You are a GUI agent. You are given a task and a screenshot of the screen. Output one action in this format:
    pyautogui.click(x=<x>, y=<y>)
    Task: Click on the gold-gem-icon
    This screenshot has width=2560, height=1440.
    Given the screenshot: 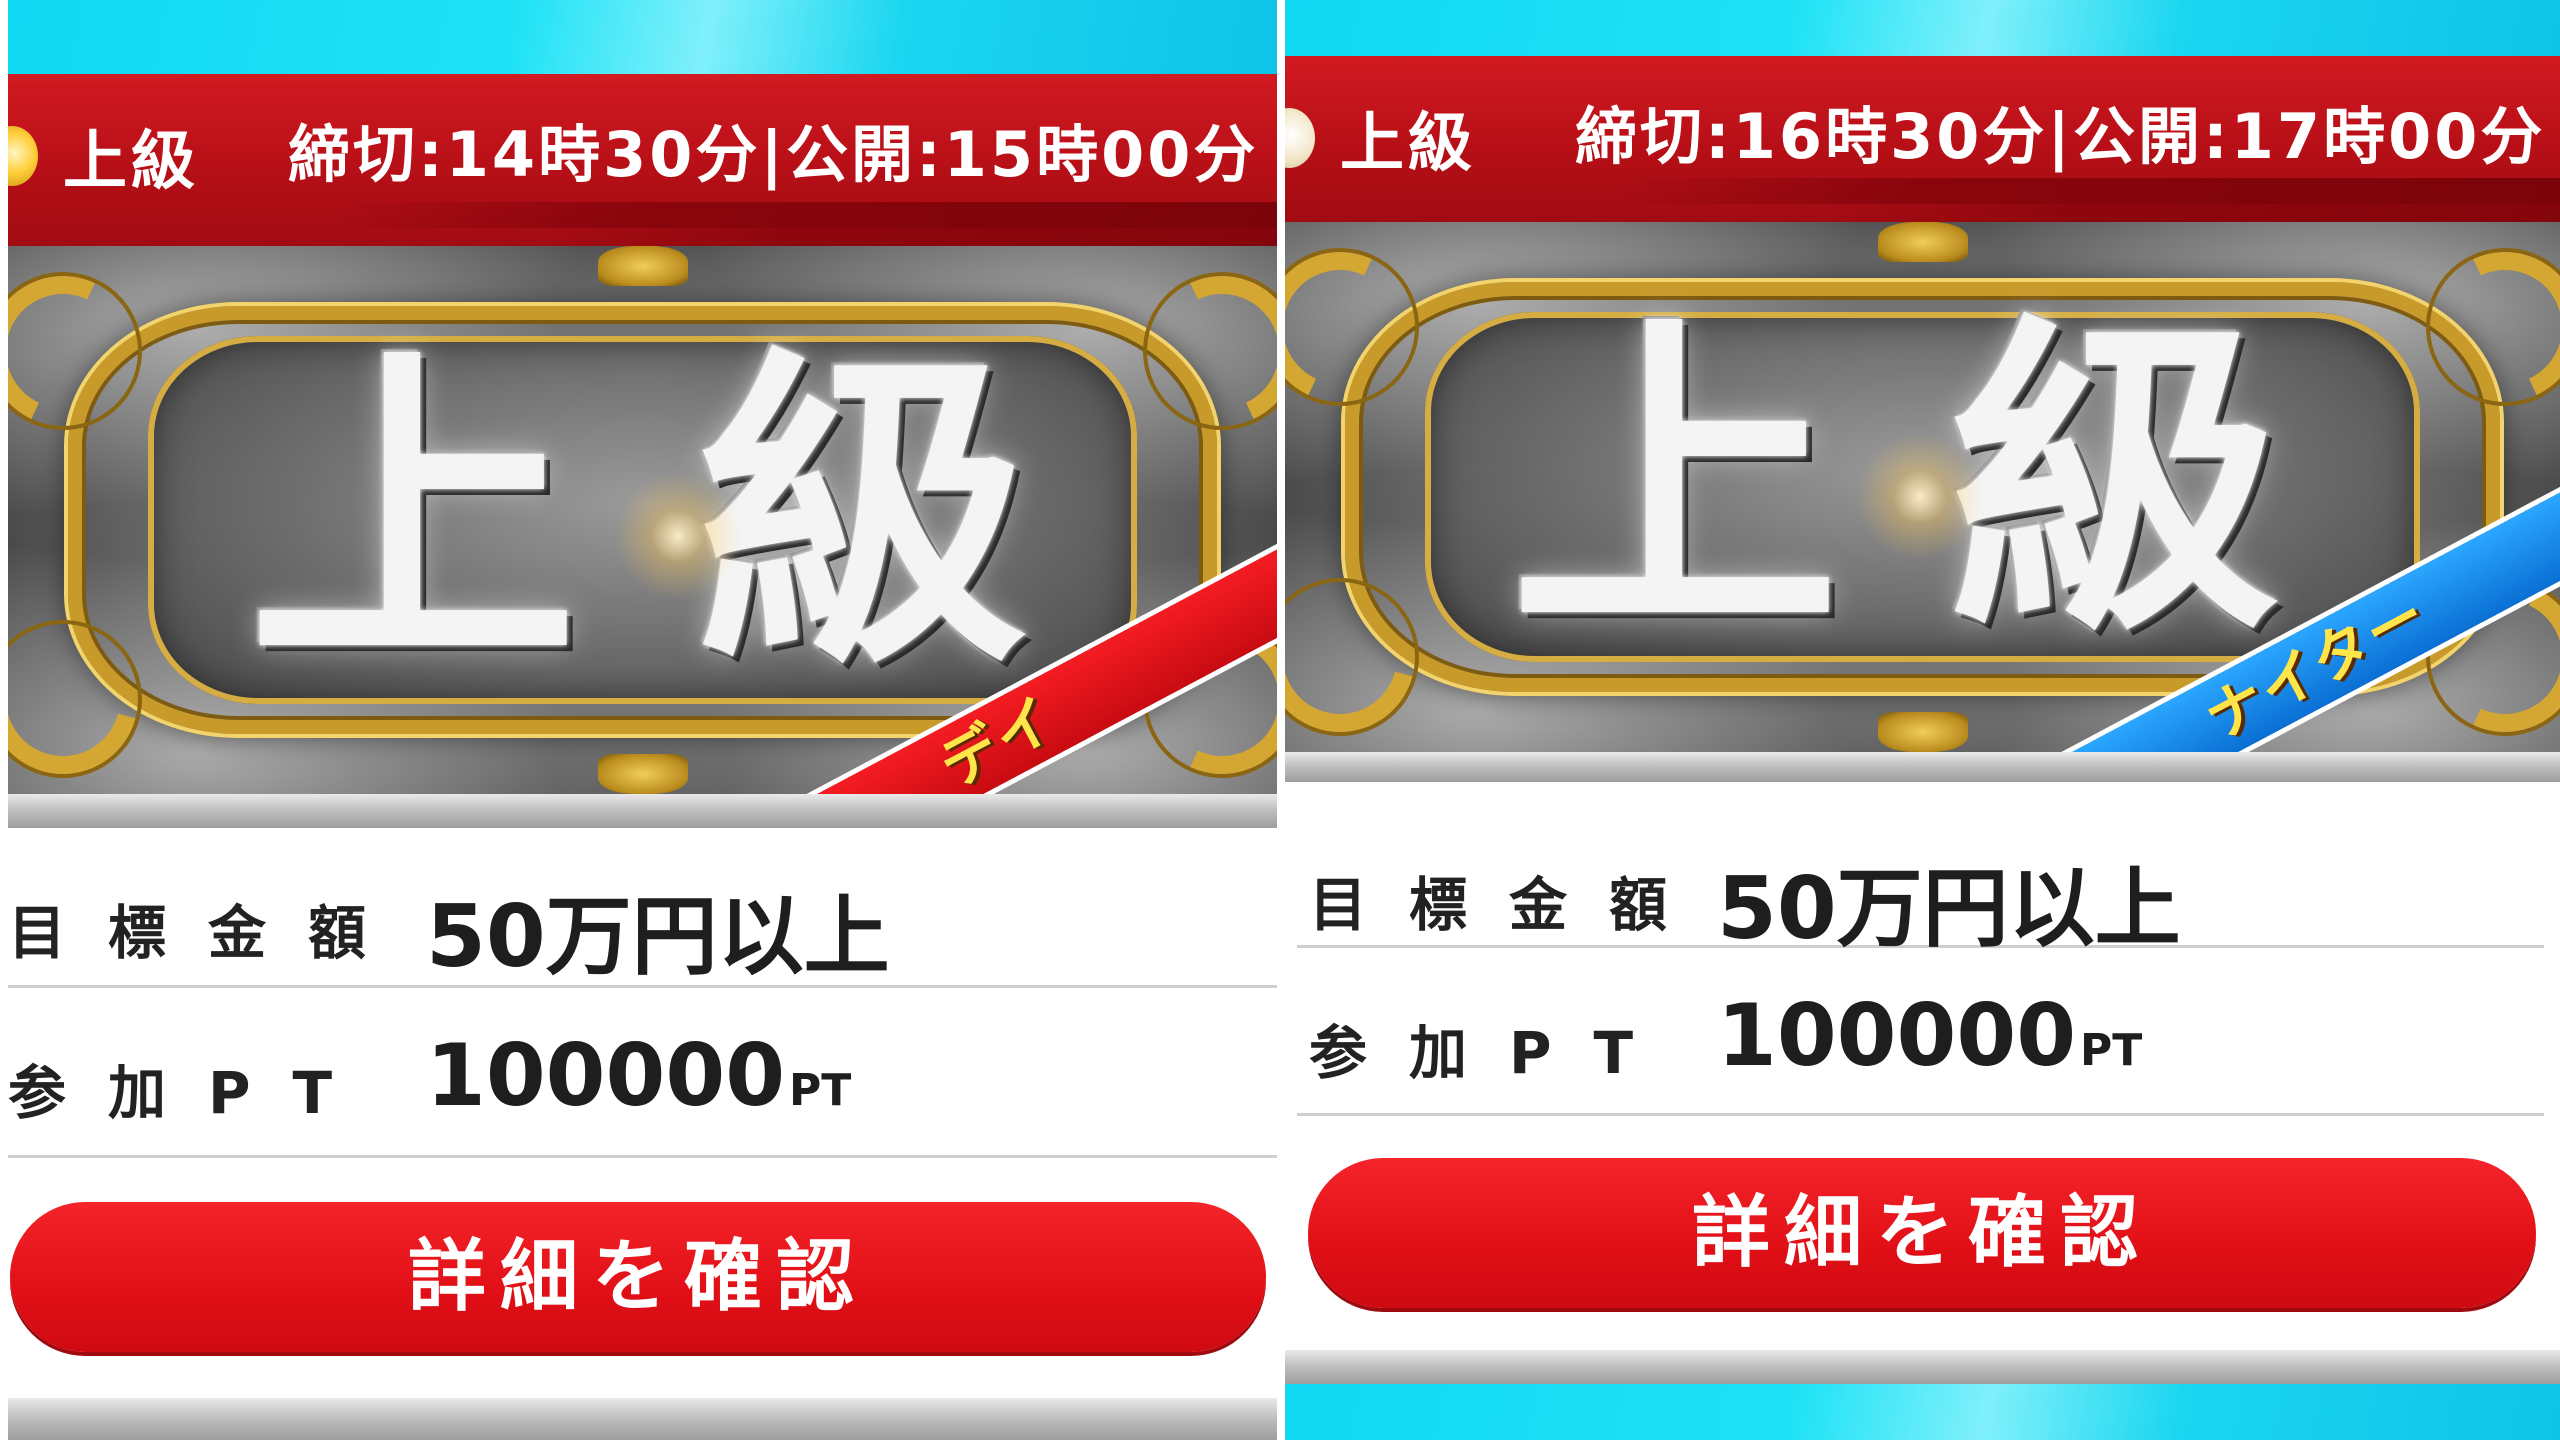 What is the action you would take?
    pyautogui.click(x=23, y=156)
    